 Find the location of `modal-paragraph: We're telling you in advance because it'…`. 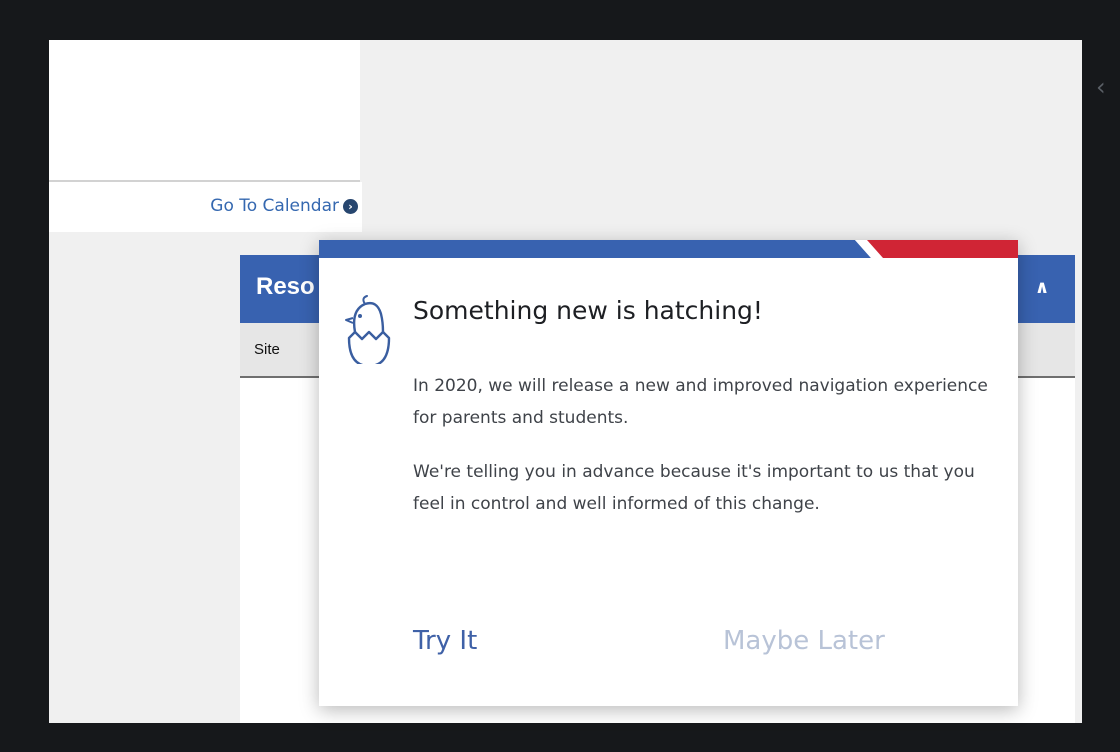

modal-paragraph: We're telling you in advance because it'… is located at coordinates (694, 488).